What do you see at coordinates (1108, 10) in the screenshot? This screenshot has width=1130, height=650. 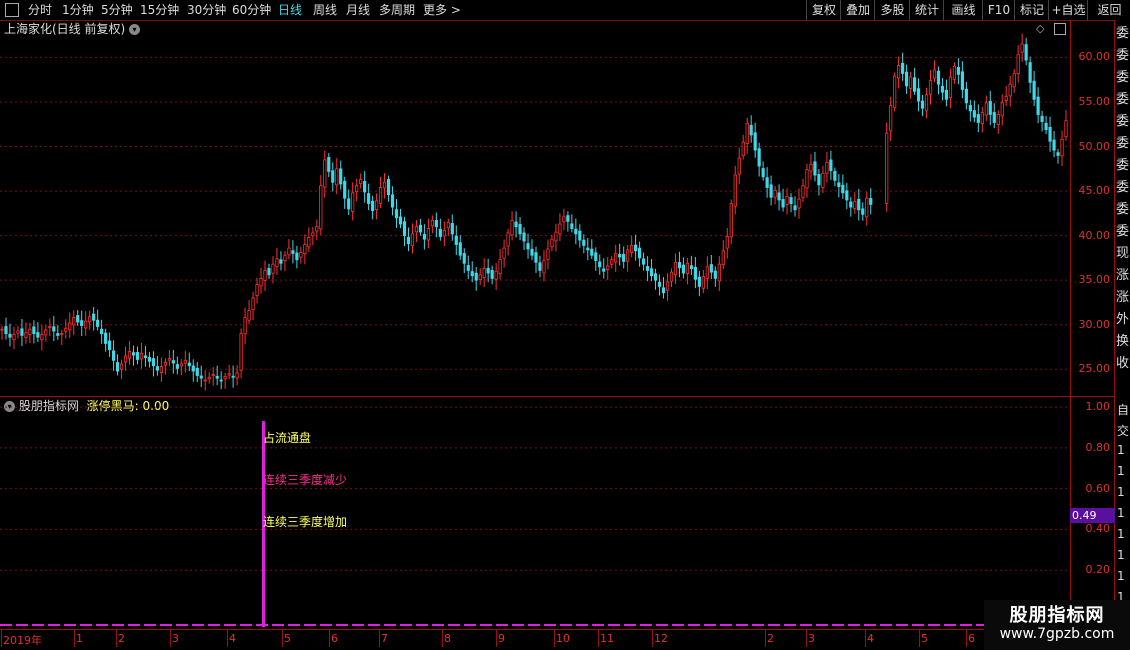 I see `toolbar-button-8: 返回` at bounding box center [1108, 10].